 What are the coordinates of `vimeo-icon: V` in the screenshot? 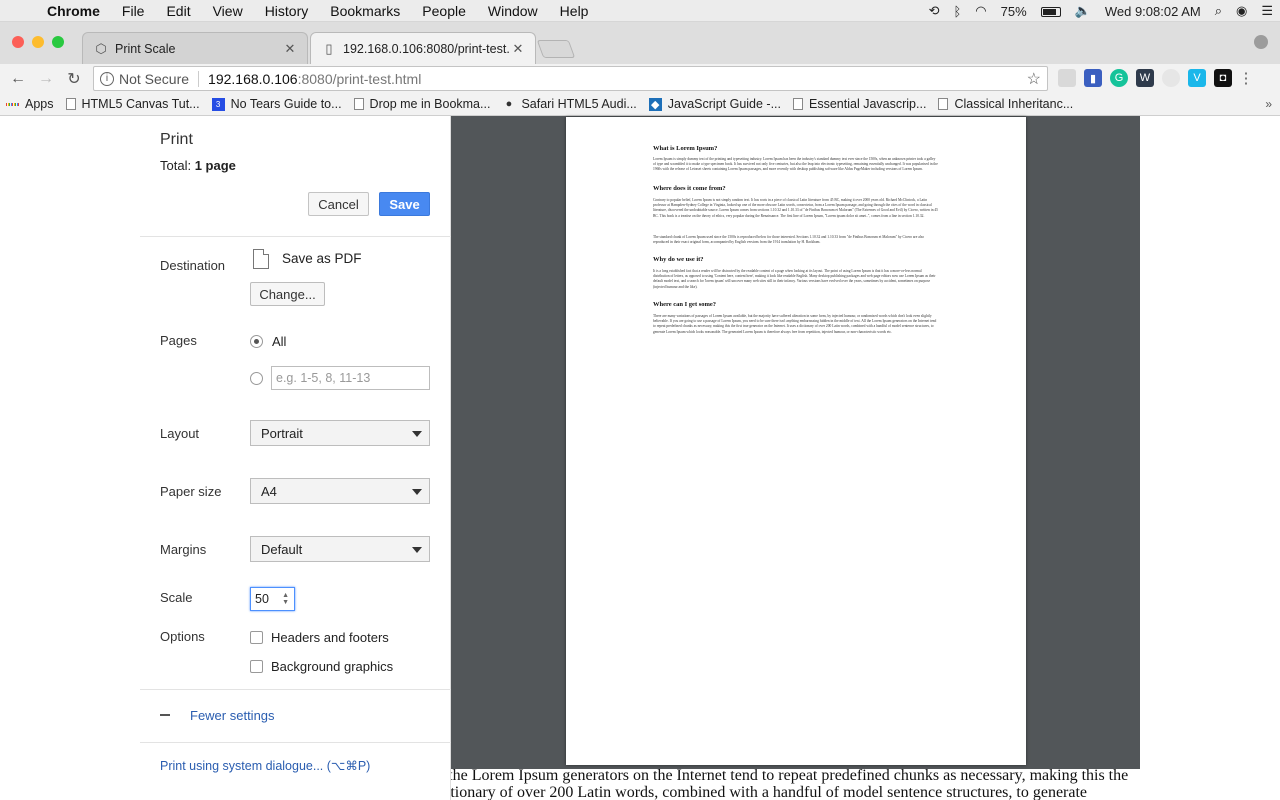 It's located at (1197, 78).